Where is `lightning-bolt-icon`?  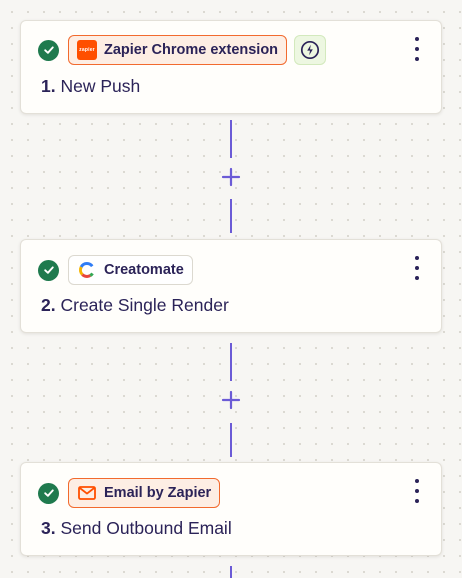 lightning-bolt-icon is located at coordinates (310, 50).